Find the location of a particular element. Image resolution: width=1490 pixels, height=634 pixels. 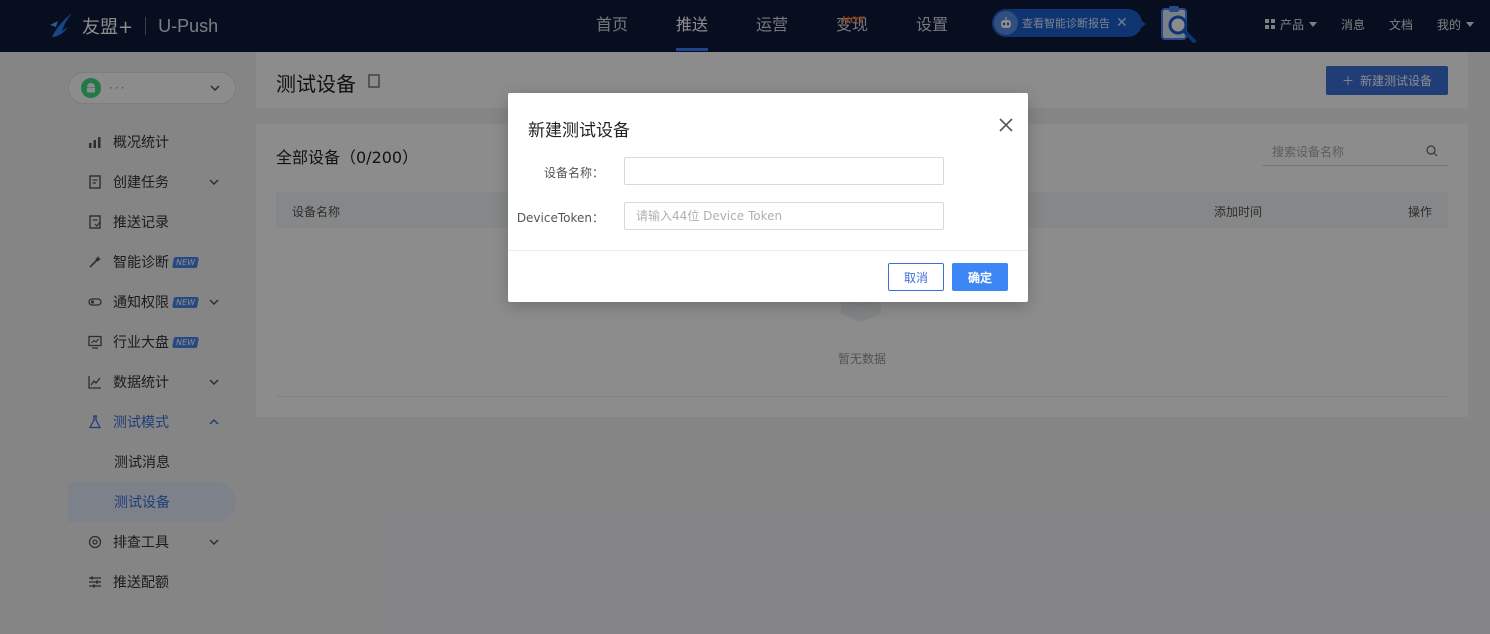

device-token-row: DeviceToken： is located at coordinates (768, 216).